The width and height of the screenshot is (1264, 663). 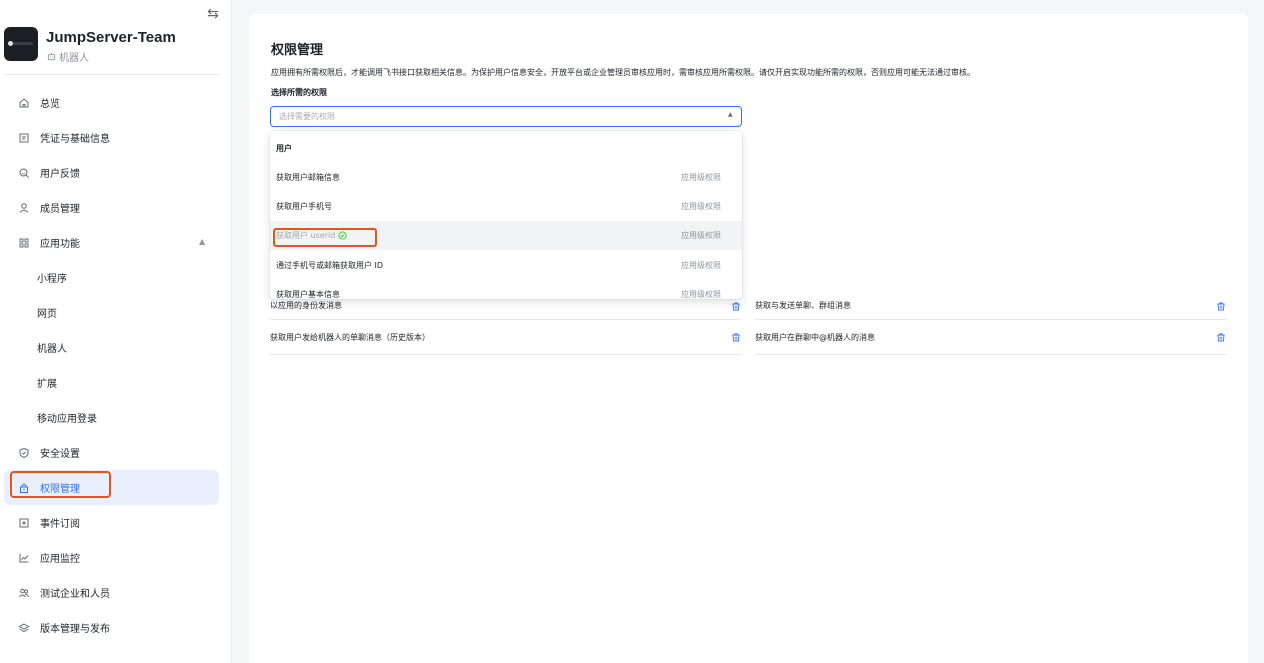 What do you see at coordinates (24, 138) in the screenshot?
I see `credential-icon` at bounding box center [24, 138].